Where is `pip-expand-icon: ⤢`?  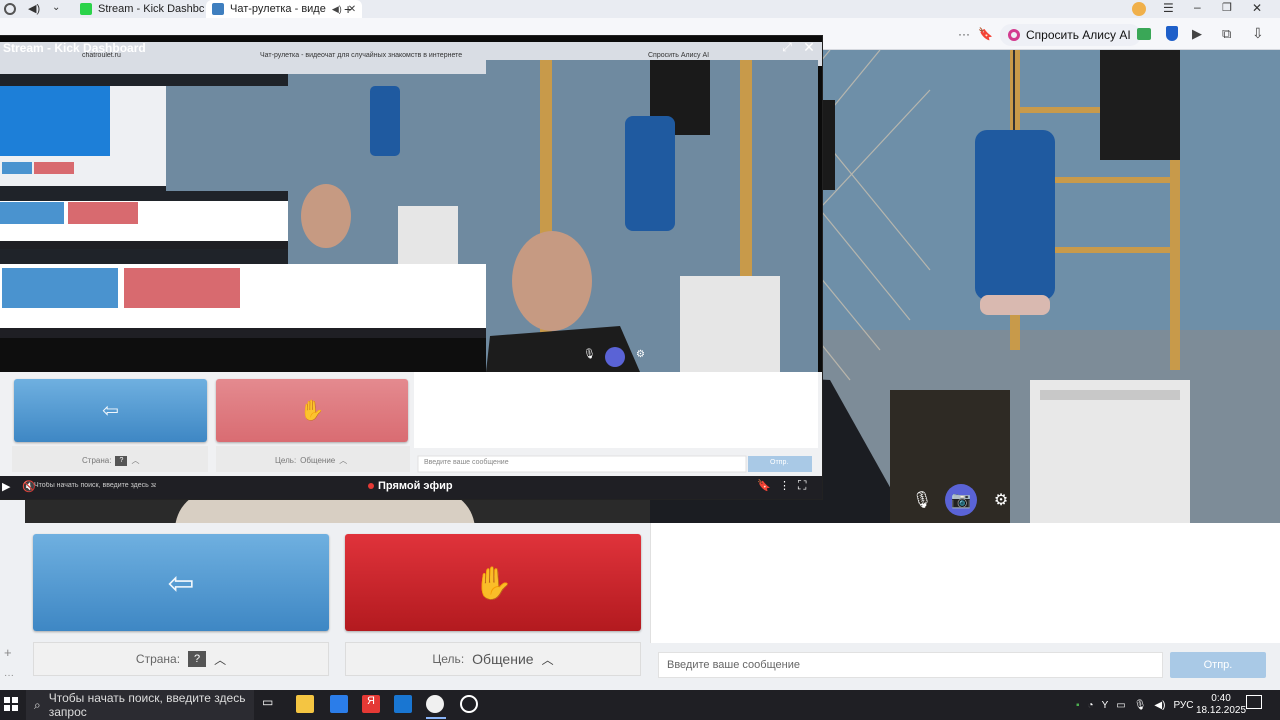 pip-expand-icon: ⤢ is located at coordinates (787, 47).